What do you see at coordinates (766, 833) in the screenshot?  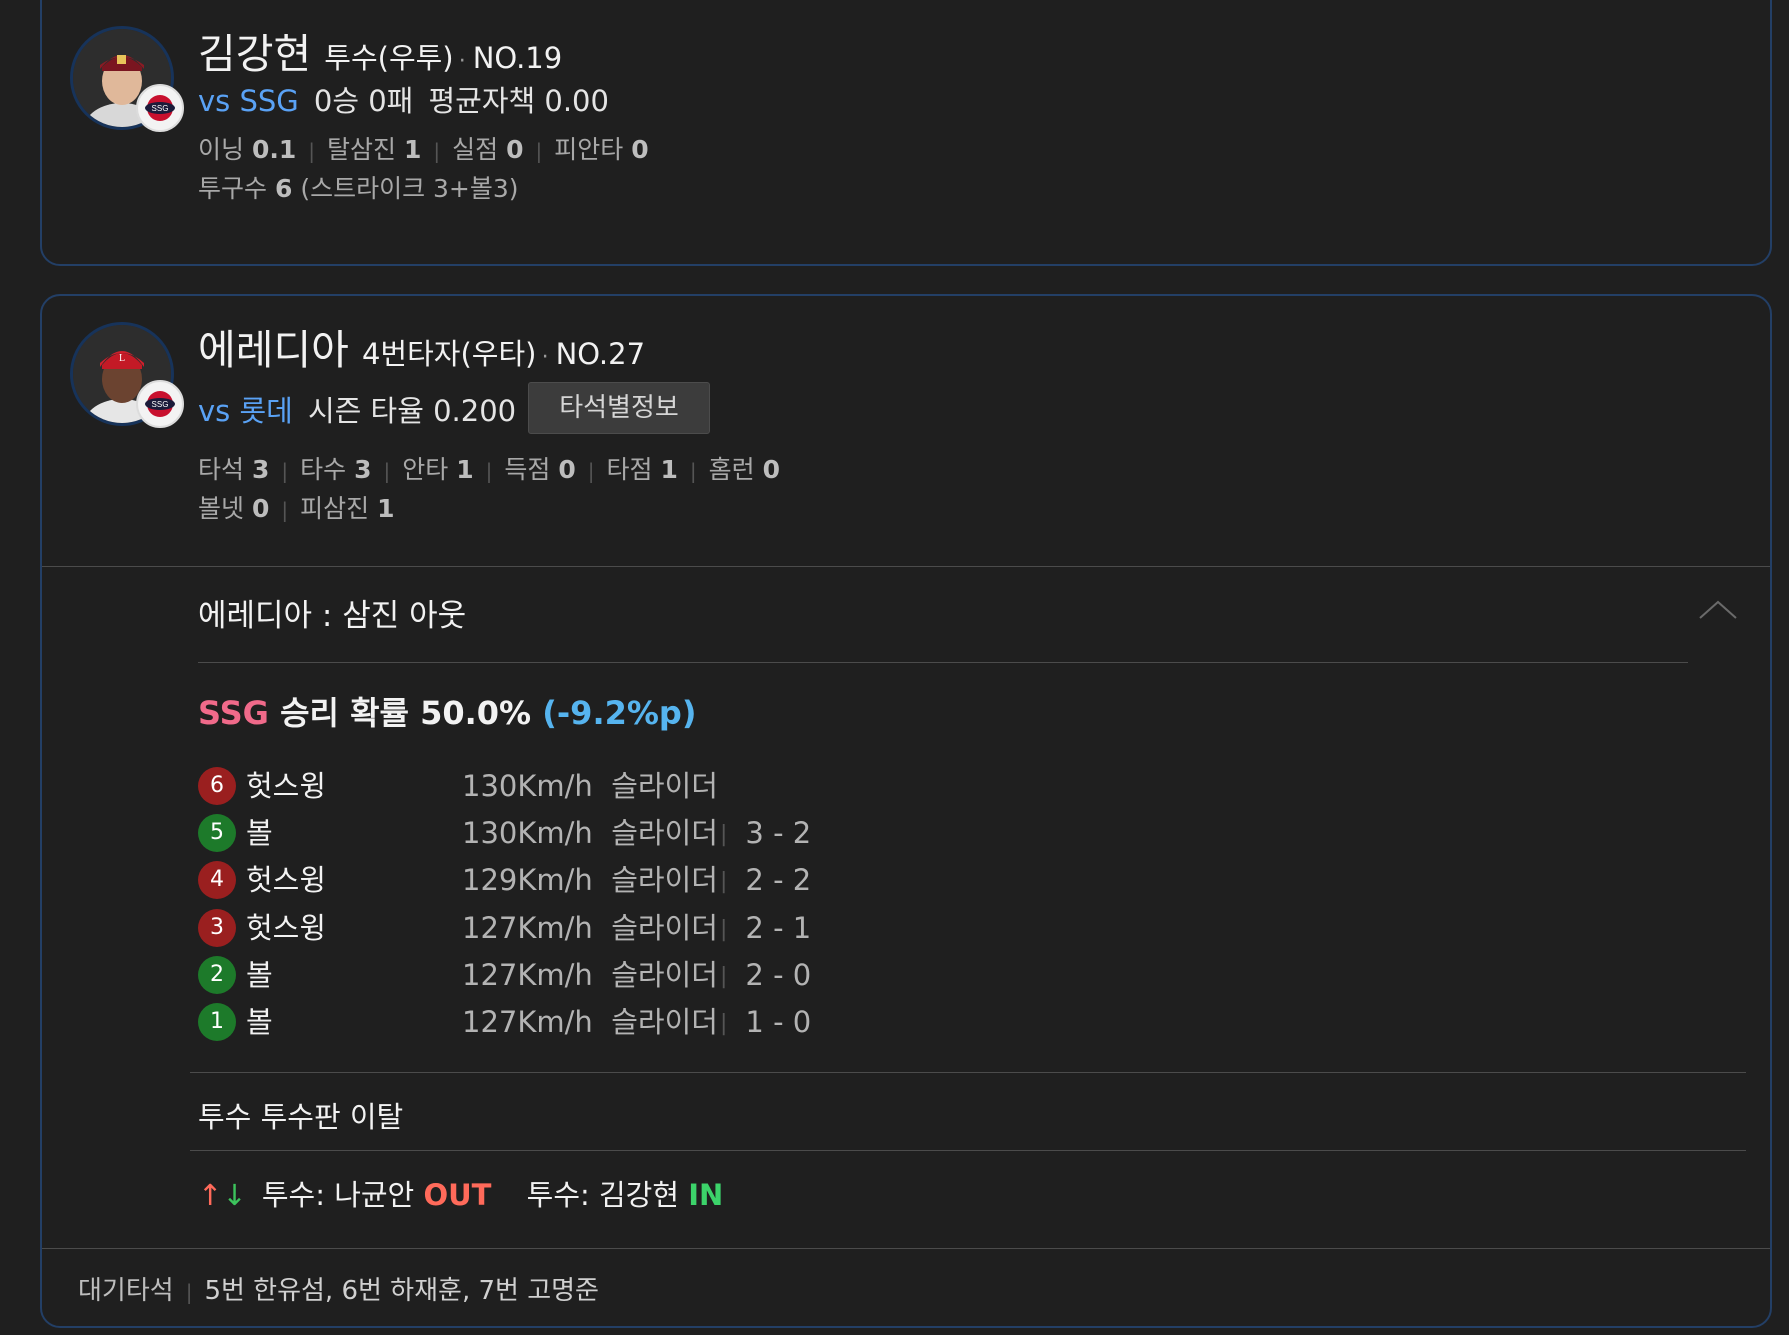 I see `ball-strike-count: | 3 - 2` at bounding box center [766, 833].